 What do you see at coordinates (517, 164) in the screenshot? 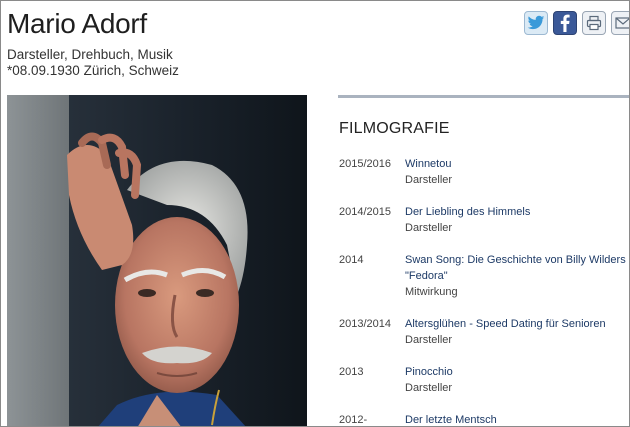
I see `entry-title-link: Winnetou` at bounding box center [517, 164].